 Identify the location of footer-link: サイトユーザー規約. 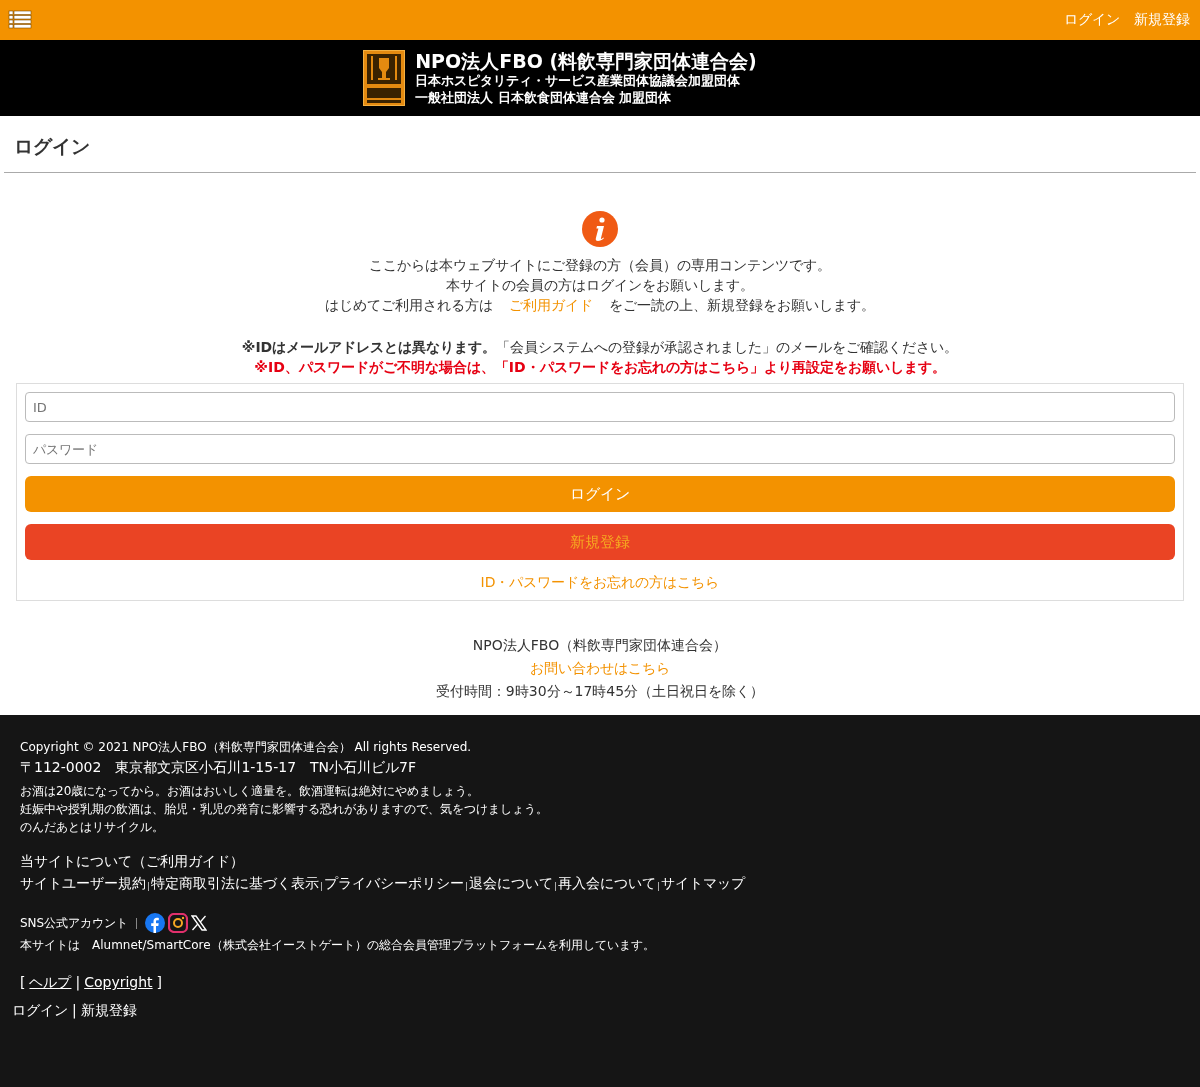
(83, 884).